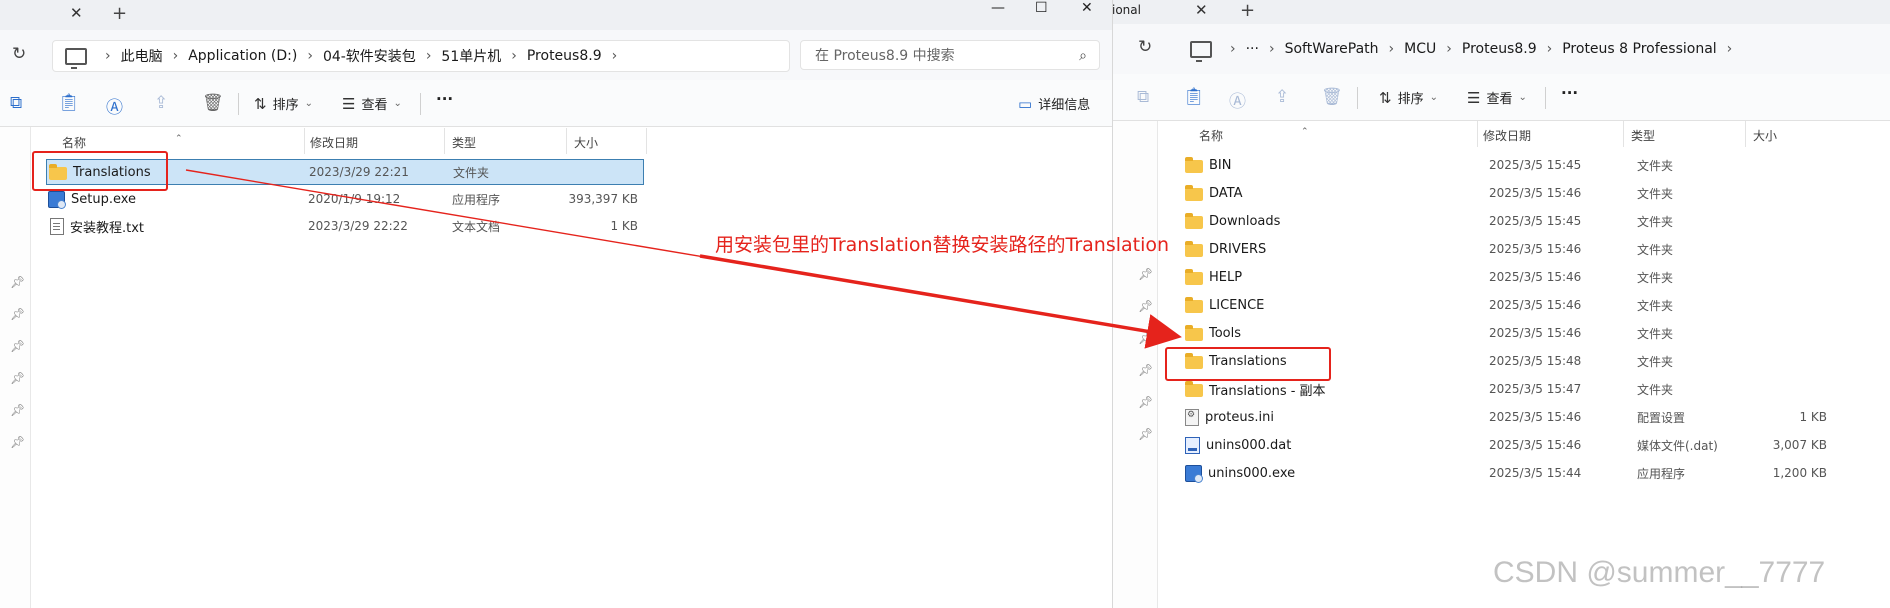 This screenshot has width=1890, height=608. Describe the element at coordinates (369, 56) in the screenshot. I see `breadcrumb-item: 04-软件安装包` at that location.